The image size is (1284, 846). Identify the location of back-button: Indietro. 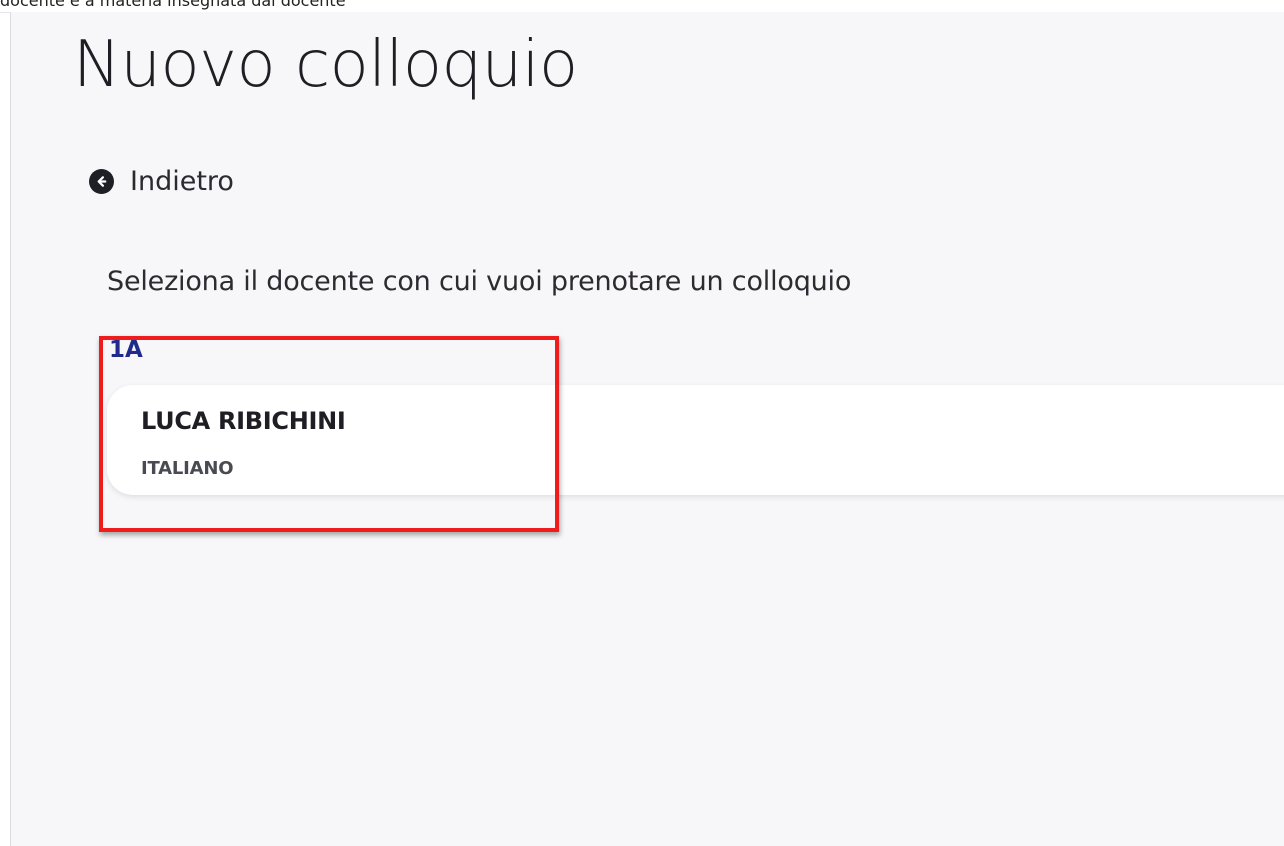
(161, 181).